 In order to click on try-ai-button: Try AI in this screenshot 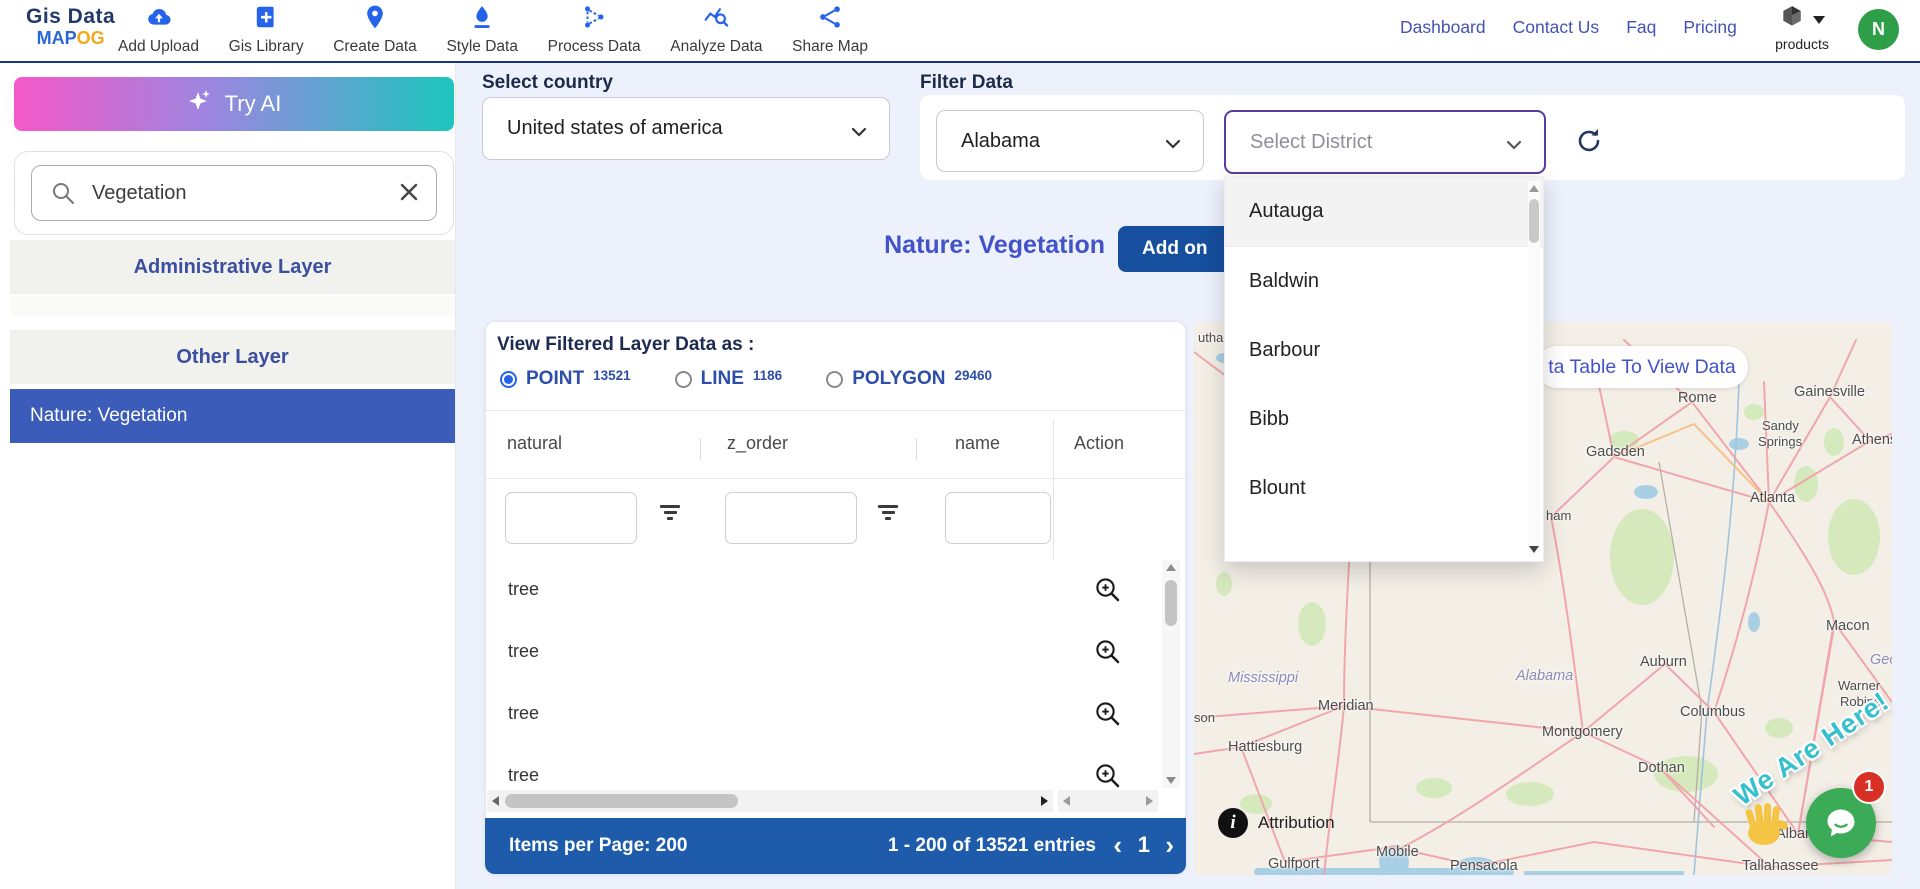, I will do `click(234, 104)`.